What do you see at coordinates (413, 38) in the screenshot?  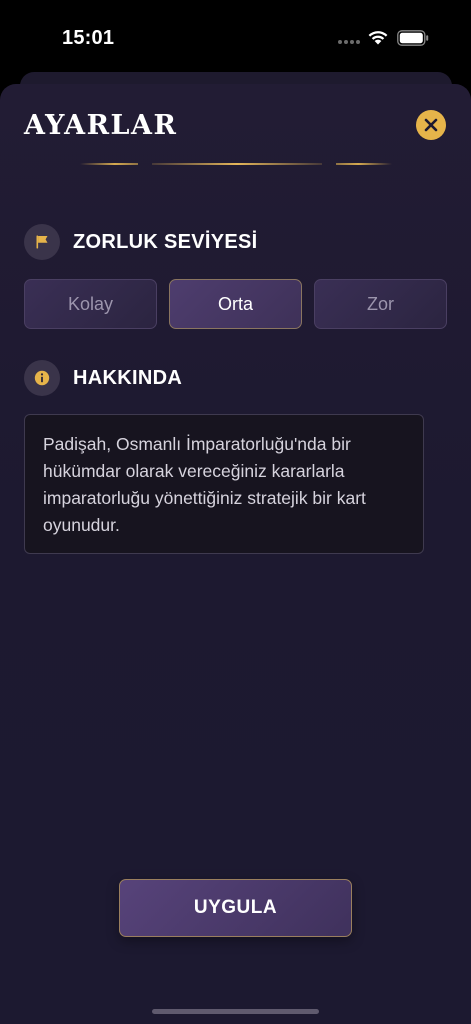 I see `battery-icon` at bounding box center [413, 38].